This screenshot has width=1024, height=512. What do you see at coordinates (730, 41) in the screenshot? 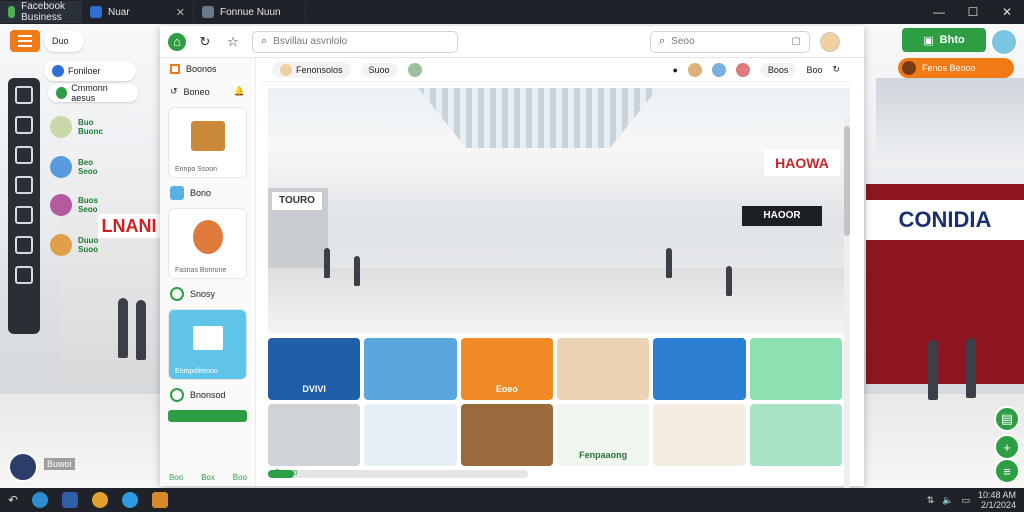
I see `secondary-search-input: ⌕ Seoo ▢` at bounding box center [730, 41].